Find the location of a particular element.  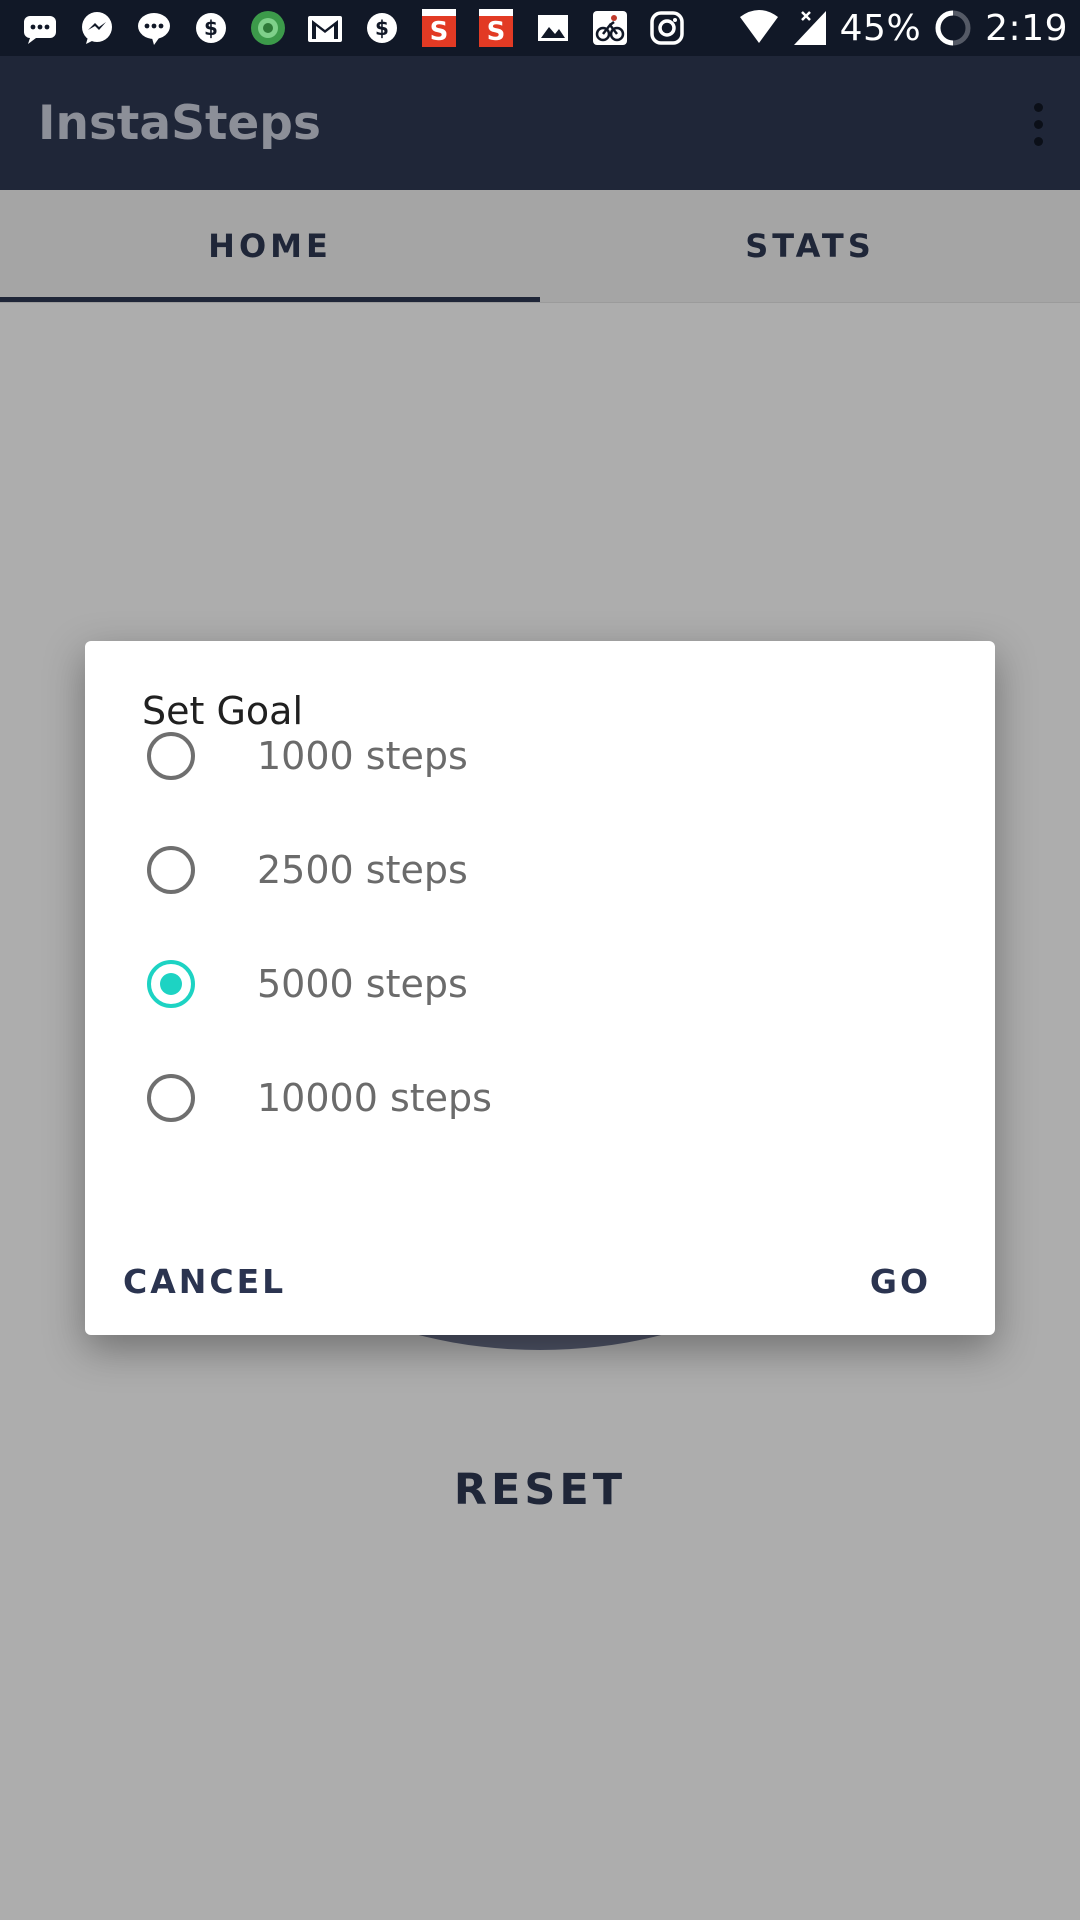

messenger-icon is located at coordinates (97, 28).